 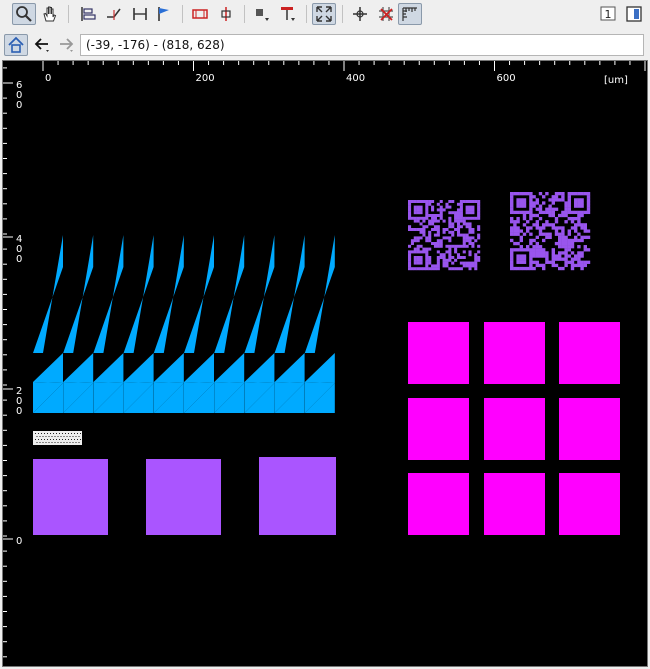 I want to click on flag-icon, so click(x=163, y=14).